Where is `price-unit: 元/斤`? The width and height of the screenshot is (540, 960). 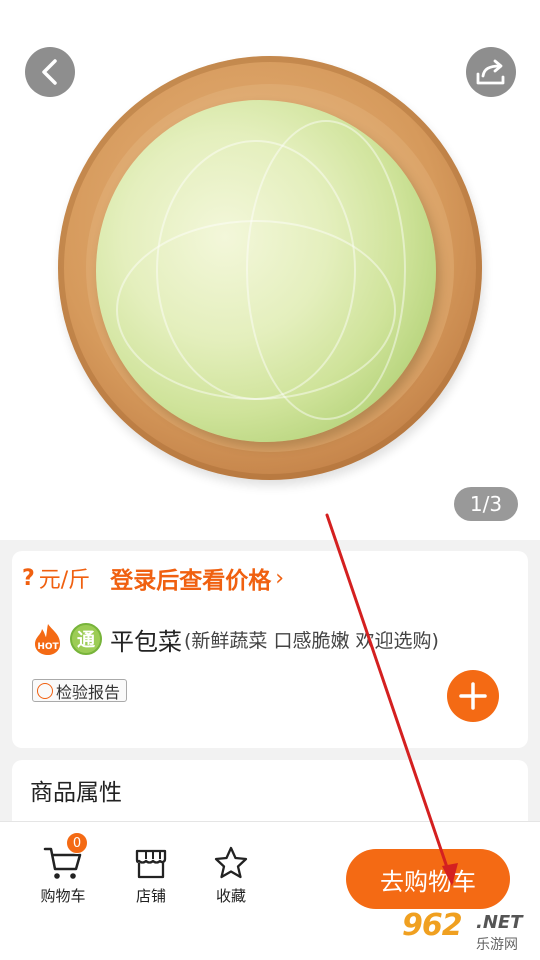
price-unit: 元/斤 is located at coordinates (64, 580).